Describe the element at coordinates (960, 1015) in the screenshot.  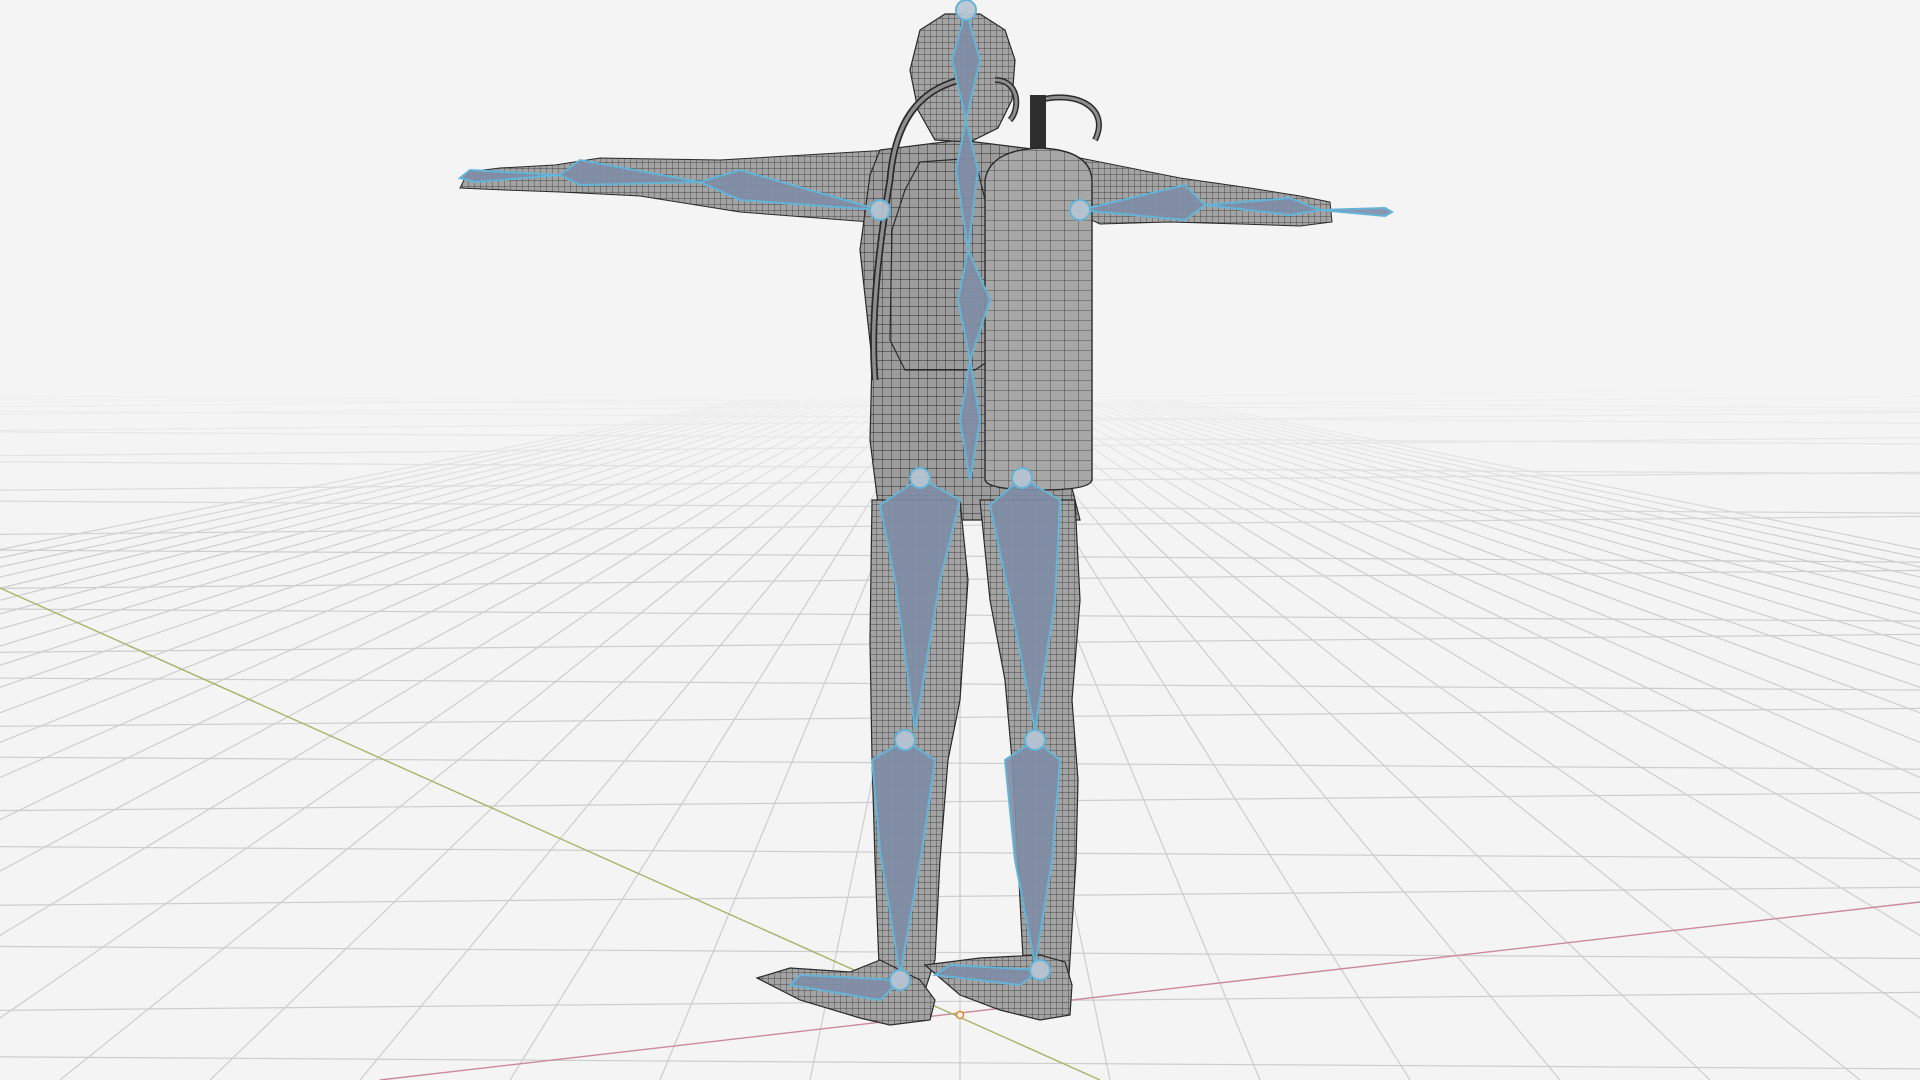
I see `object-origin` at that location.